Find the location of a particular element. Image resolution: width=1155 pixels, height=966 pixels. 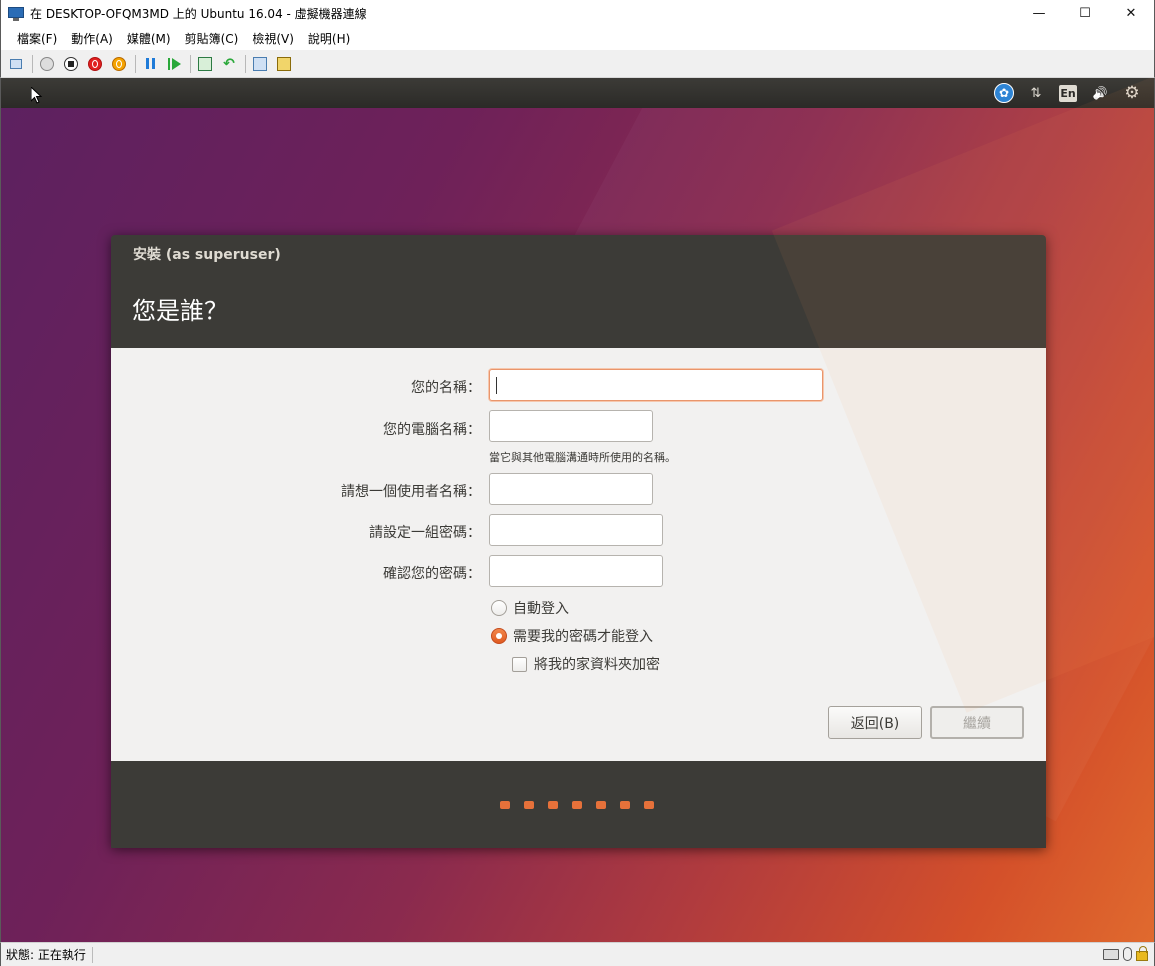

start-icon is located at coordinates (47, 64).